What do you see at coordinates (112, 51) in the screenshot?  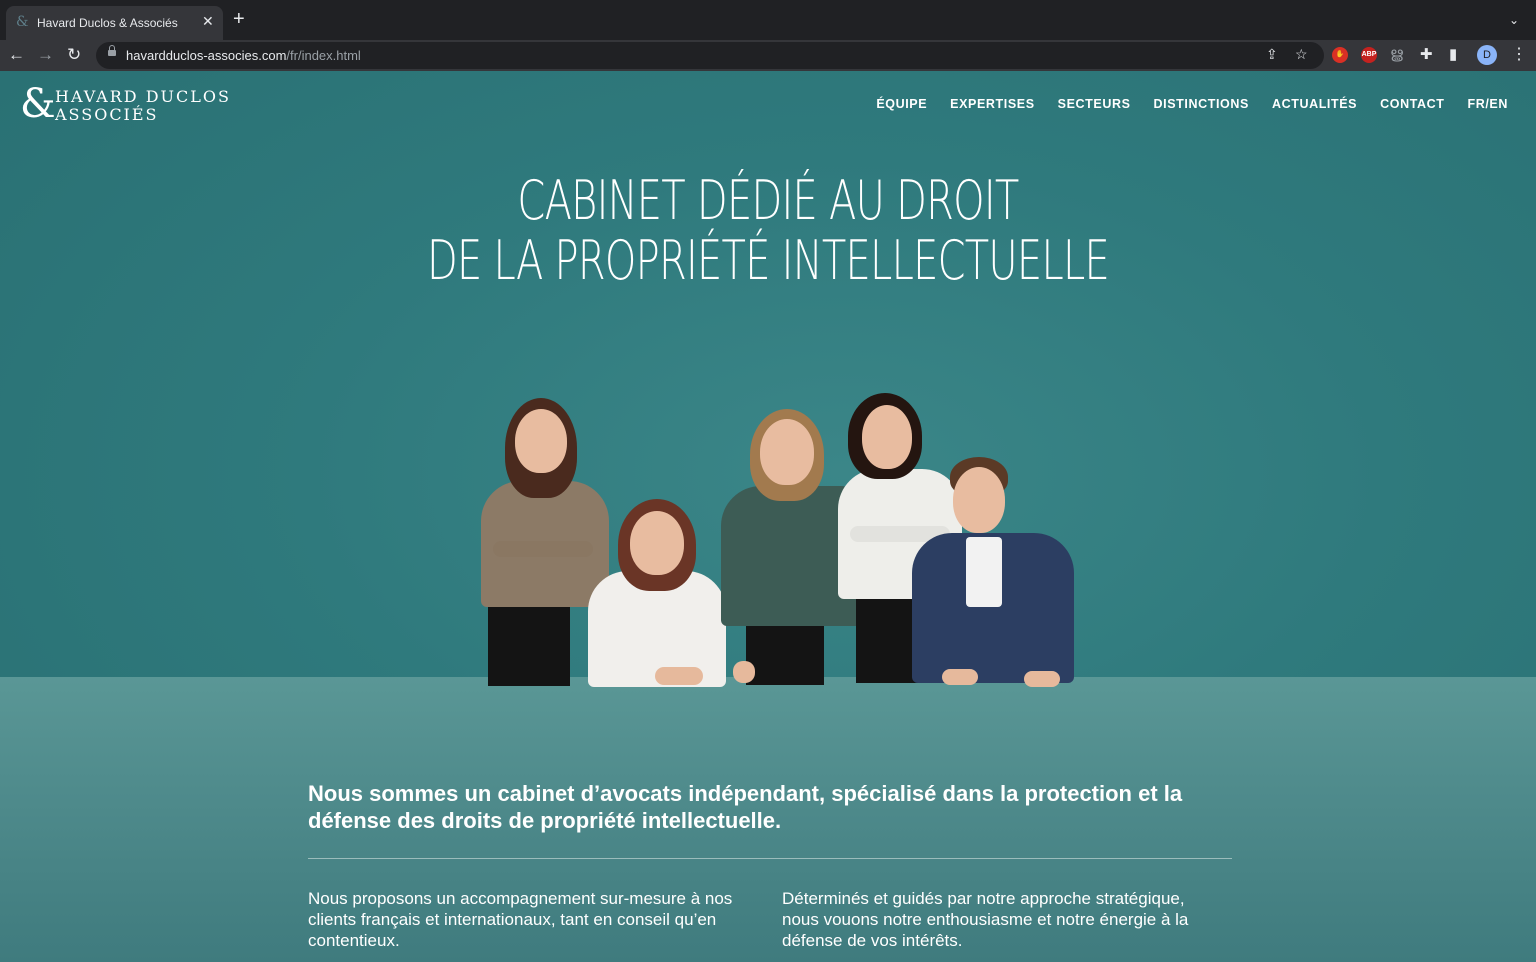 I see `lock-icon` at bounding box center [112, 51].